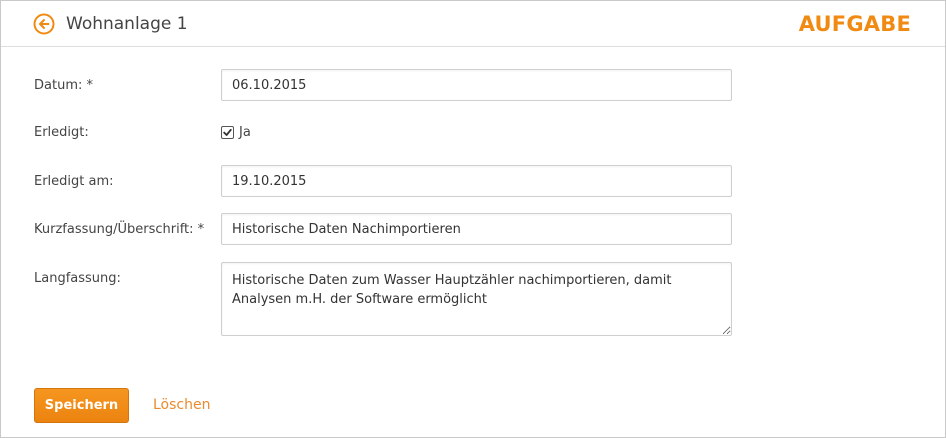 The width and height of the screenshot is (946, 438). I want to click on panel-header: Wohnanlage 1 AUFGABE, so click(473, 24).